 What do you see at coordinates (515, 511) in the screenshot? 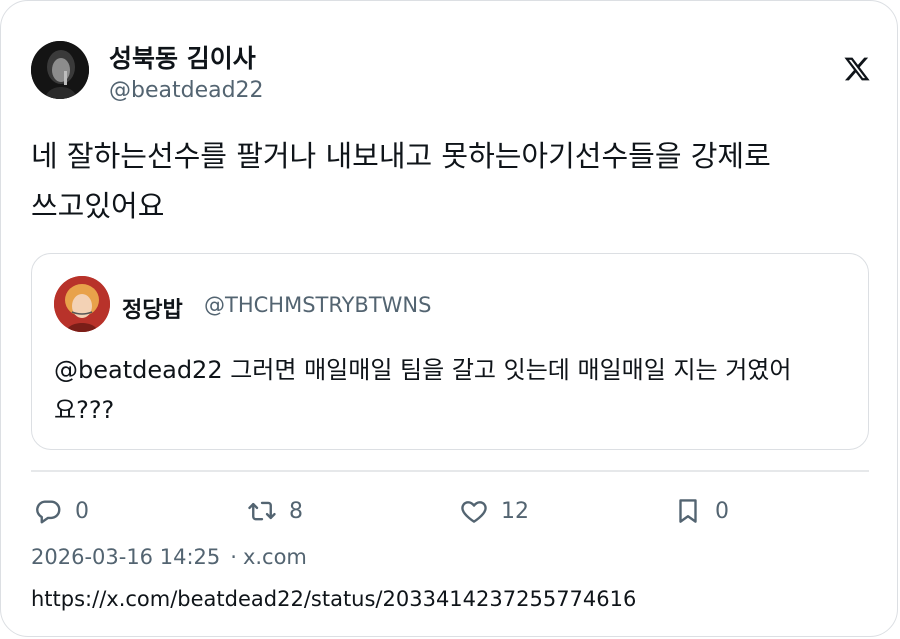
I see `like-count: 12` at bounding box center [515, 511].